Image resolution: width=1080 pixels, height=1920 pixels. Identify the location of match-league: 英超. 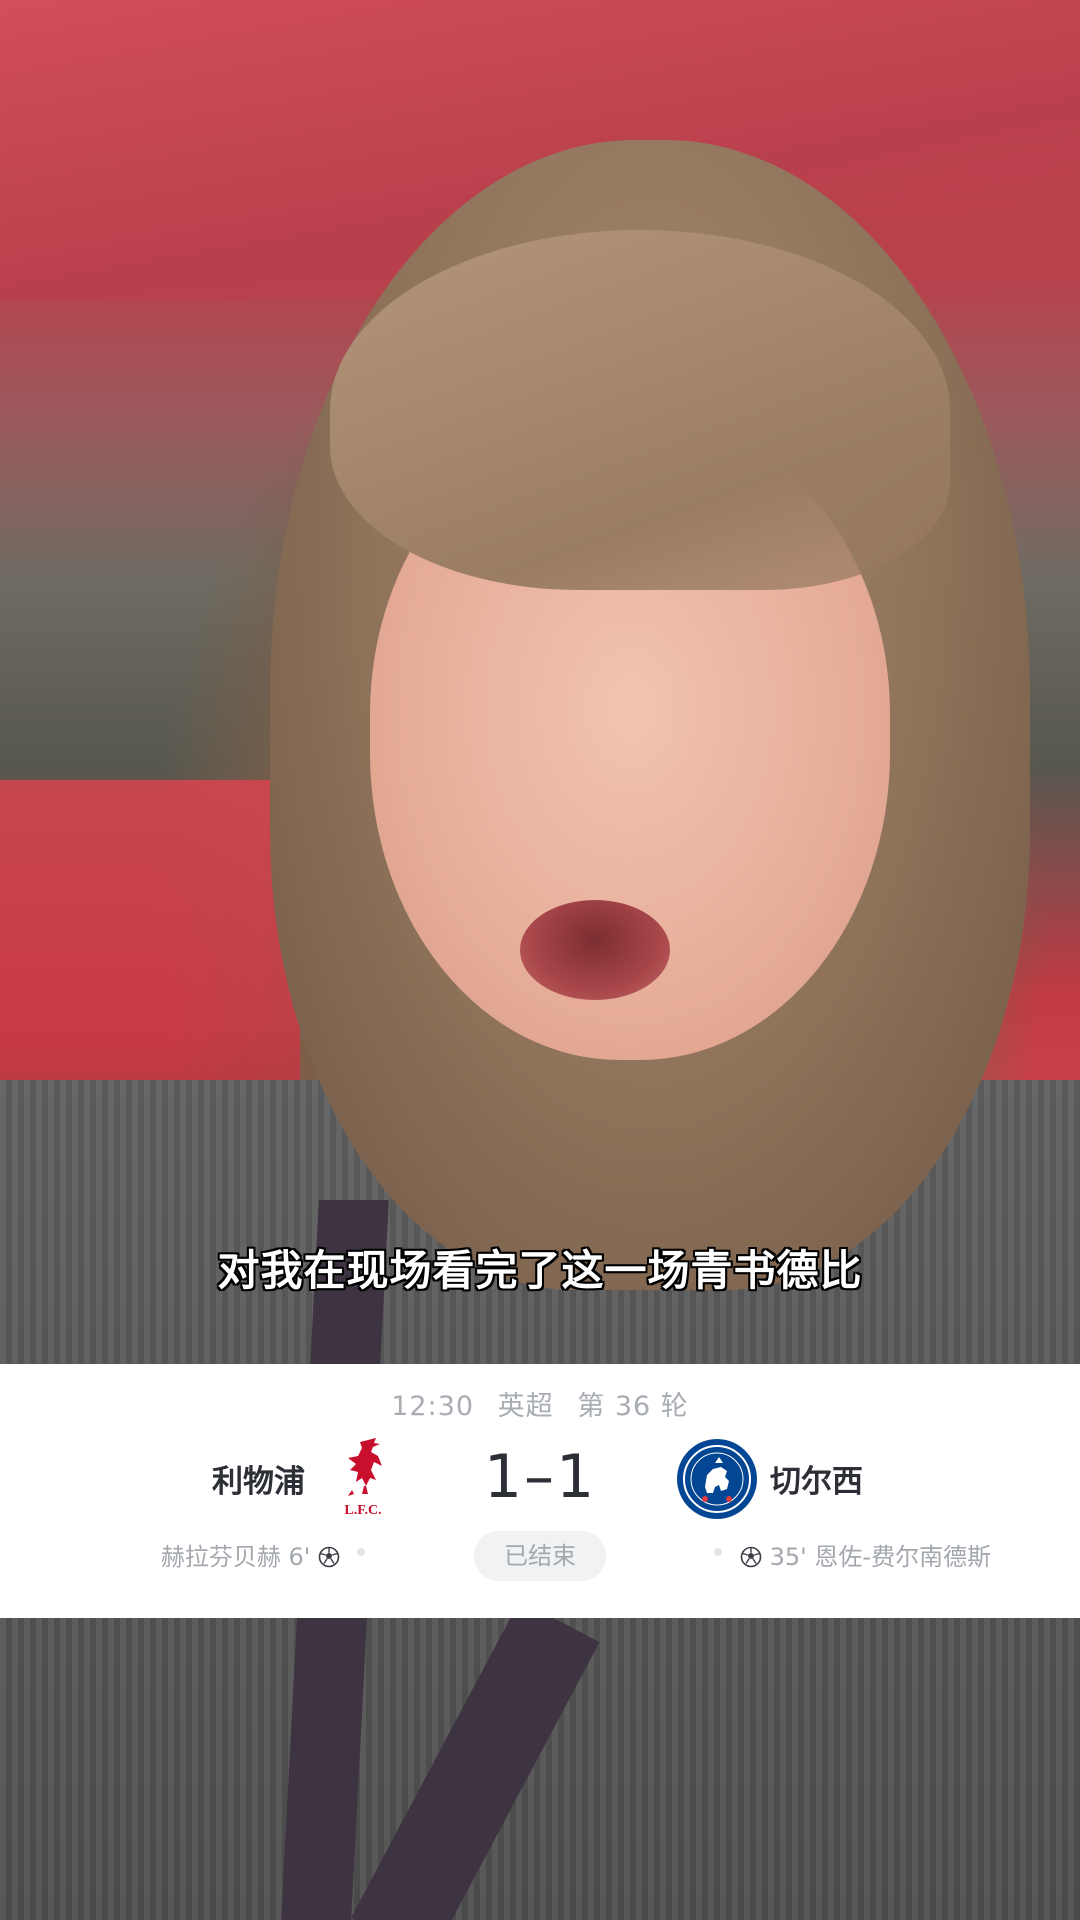
(525, 1406).